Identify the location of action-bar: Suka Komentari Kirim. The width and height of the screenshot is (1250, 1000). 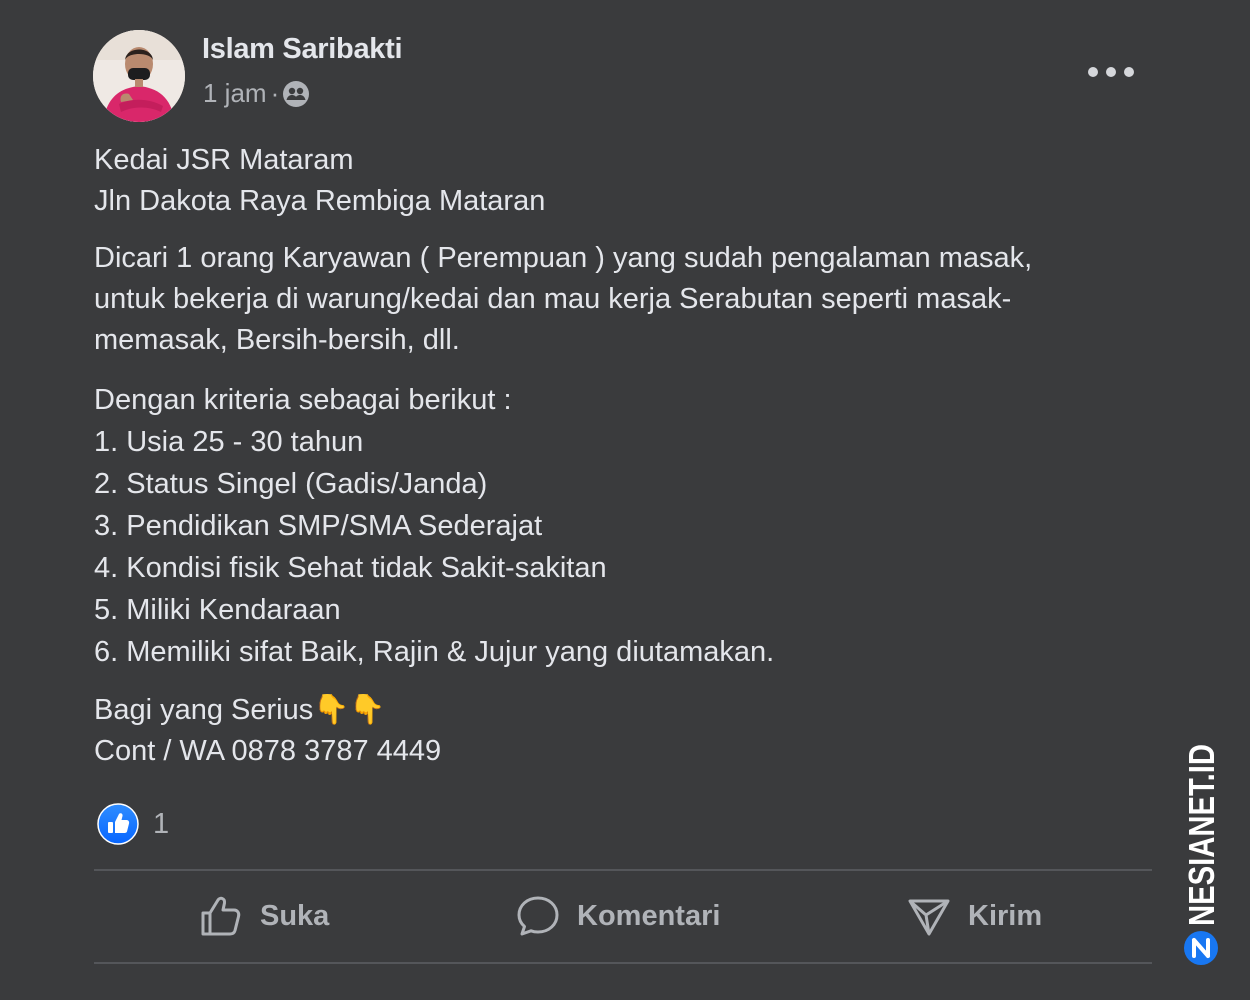
(623, 916).